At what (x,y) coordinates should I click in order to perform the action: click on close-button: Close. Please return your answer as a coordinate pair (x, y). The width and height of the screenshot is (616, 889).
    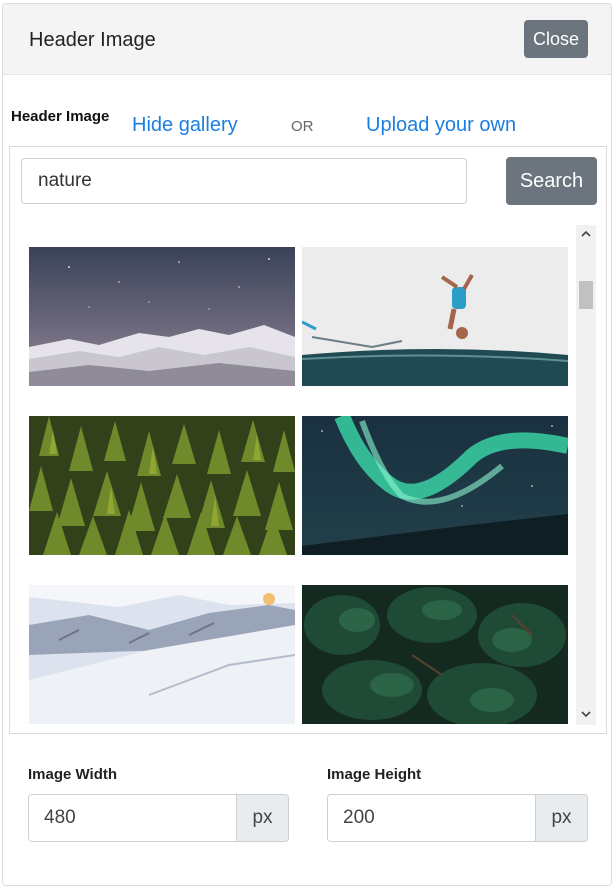
    Looking at the image, I should click on (556, 39).